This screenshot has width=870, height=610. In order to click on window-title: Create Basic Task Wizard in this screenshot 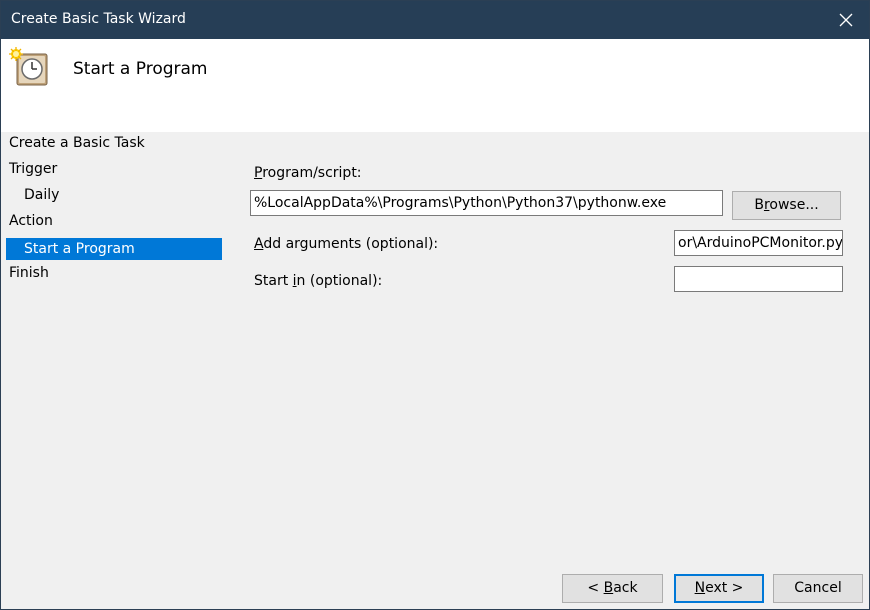, I will do `click(98, 19)`.